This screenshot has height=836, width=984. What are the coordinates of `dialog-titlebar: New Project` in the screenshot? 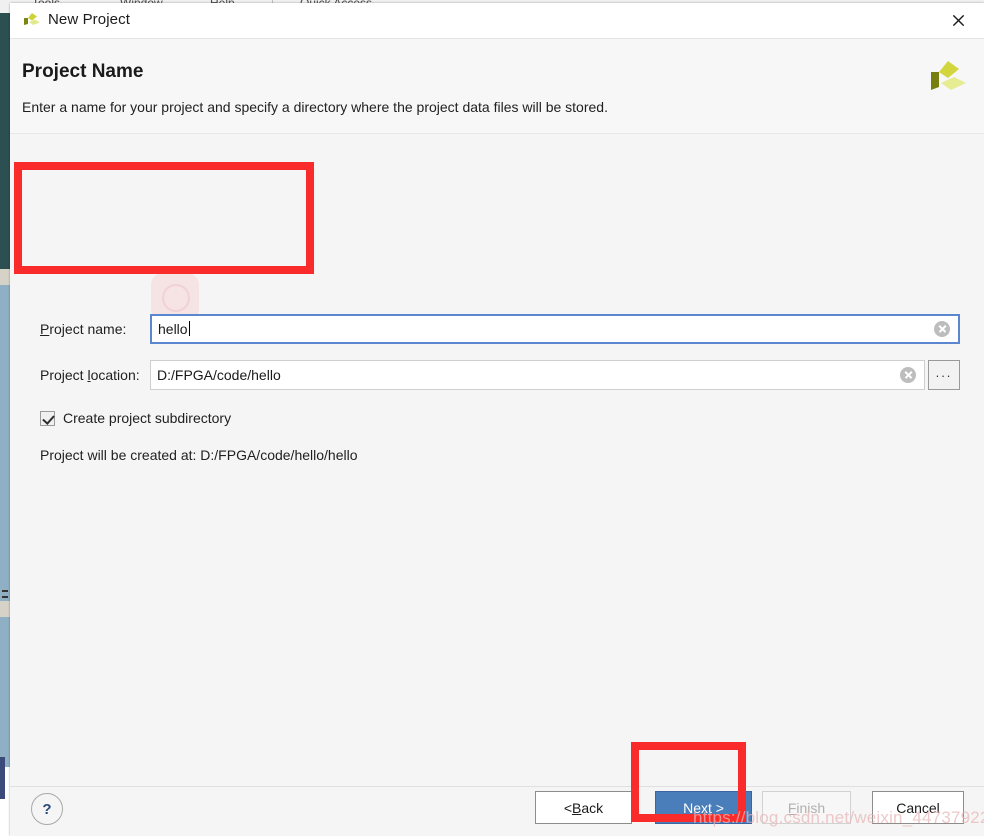 It's located at (497, 21).